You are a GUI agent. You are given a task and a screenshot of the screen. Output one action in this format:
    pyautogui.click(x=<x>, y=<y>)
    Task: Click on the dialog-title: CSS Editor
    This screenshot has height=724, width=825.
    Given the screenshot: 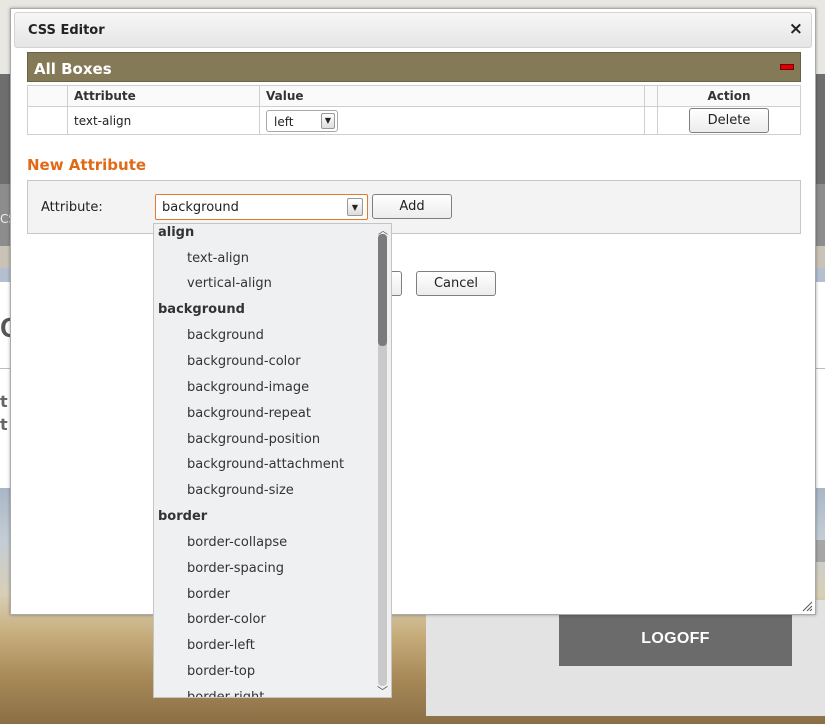 What is the action you would take?
    pyautogui.click(x=66, y=30)
    